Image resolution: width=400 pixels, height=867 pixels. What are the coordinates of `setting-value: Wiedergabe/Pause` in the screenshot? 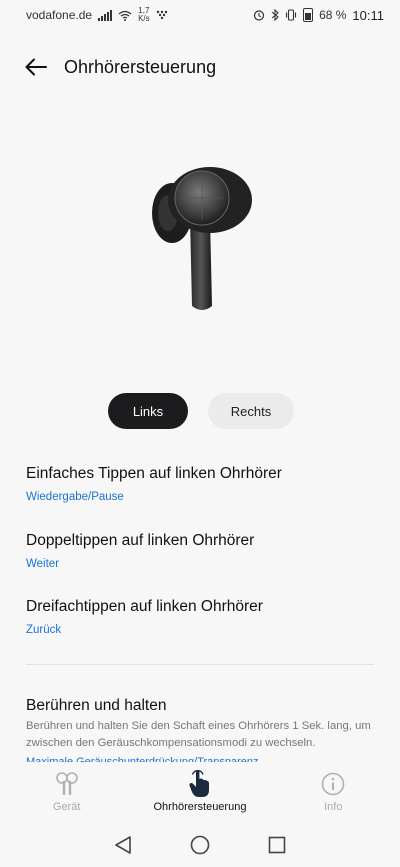 It's located at (75, 497).